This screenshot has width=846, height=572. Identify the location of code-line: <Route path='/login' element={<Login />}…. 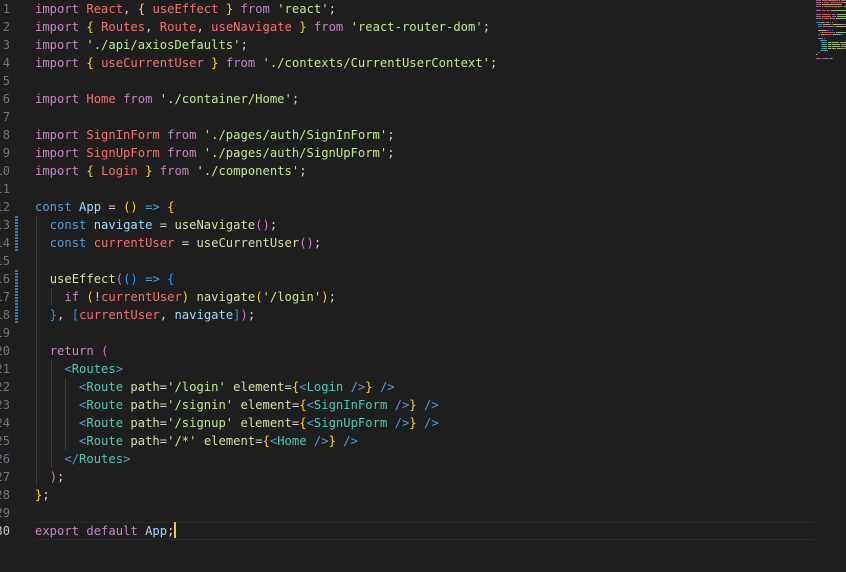
(215, 387).